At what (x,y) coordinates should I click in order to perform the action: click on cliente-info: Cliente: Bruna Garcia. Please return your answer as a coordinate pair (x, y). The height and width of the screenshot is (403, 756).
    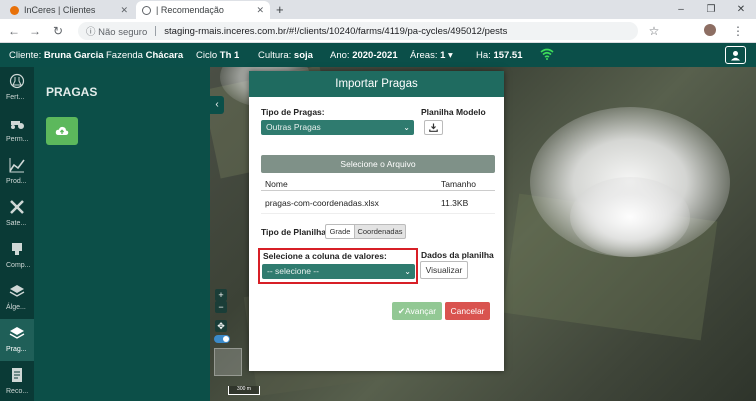
    Looking at the image, I should click on (56, 55).